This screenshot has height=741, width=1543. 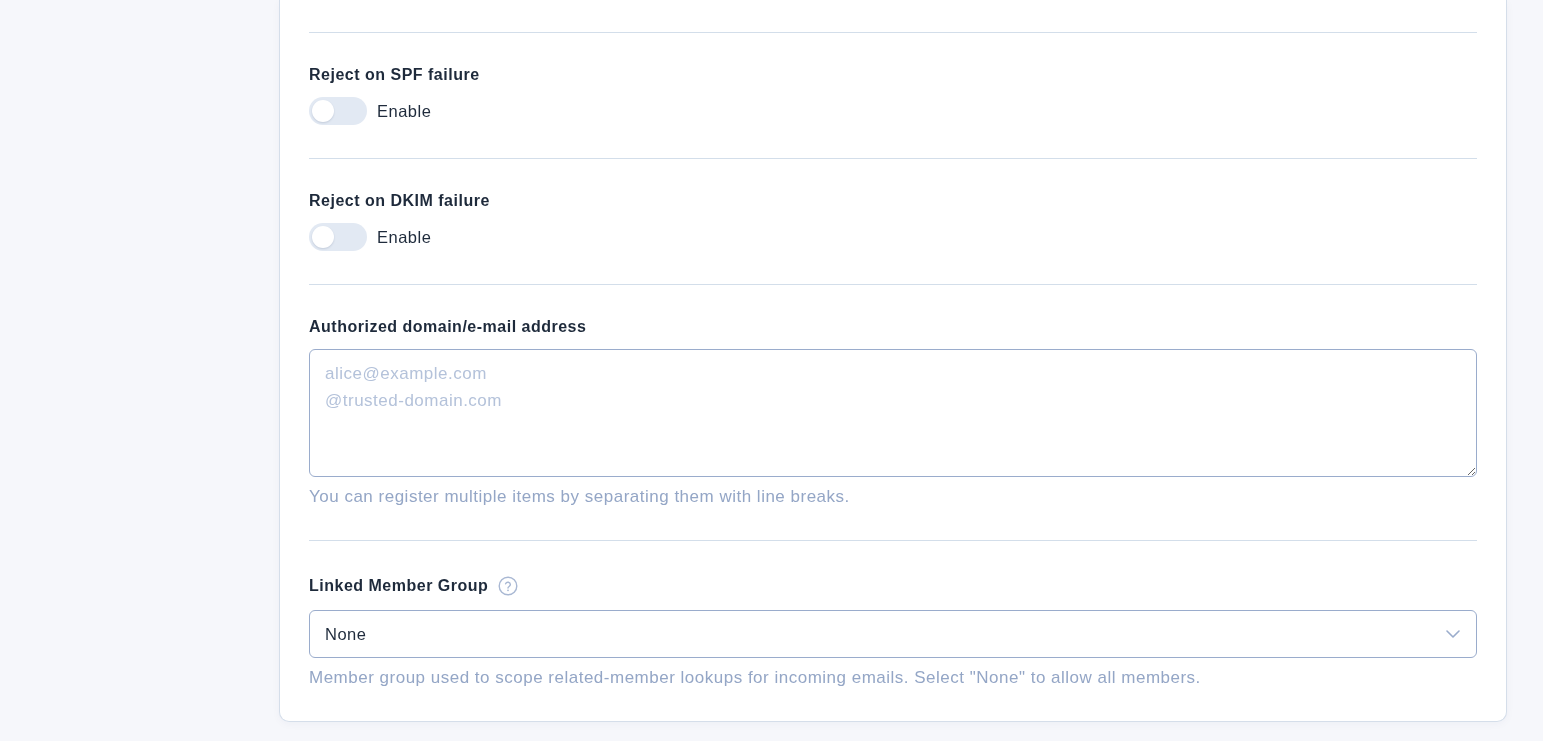 I want to click on field-label: Linked Member Group, so click(x=399, y=586).